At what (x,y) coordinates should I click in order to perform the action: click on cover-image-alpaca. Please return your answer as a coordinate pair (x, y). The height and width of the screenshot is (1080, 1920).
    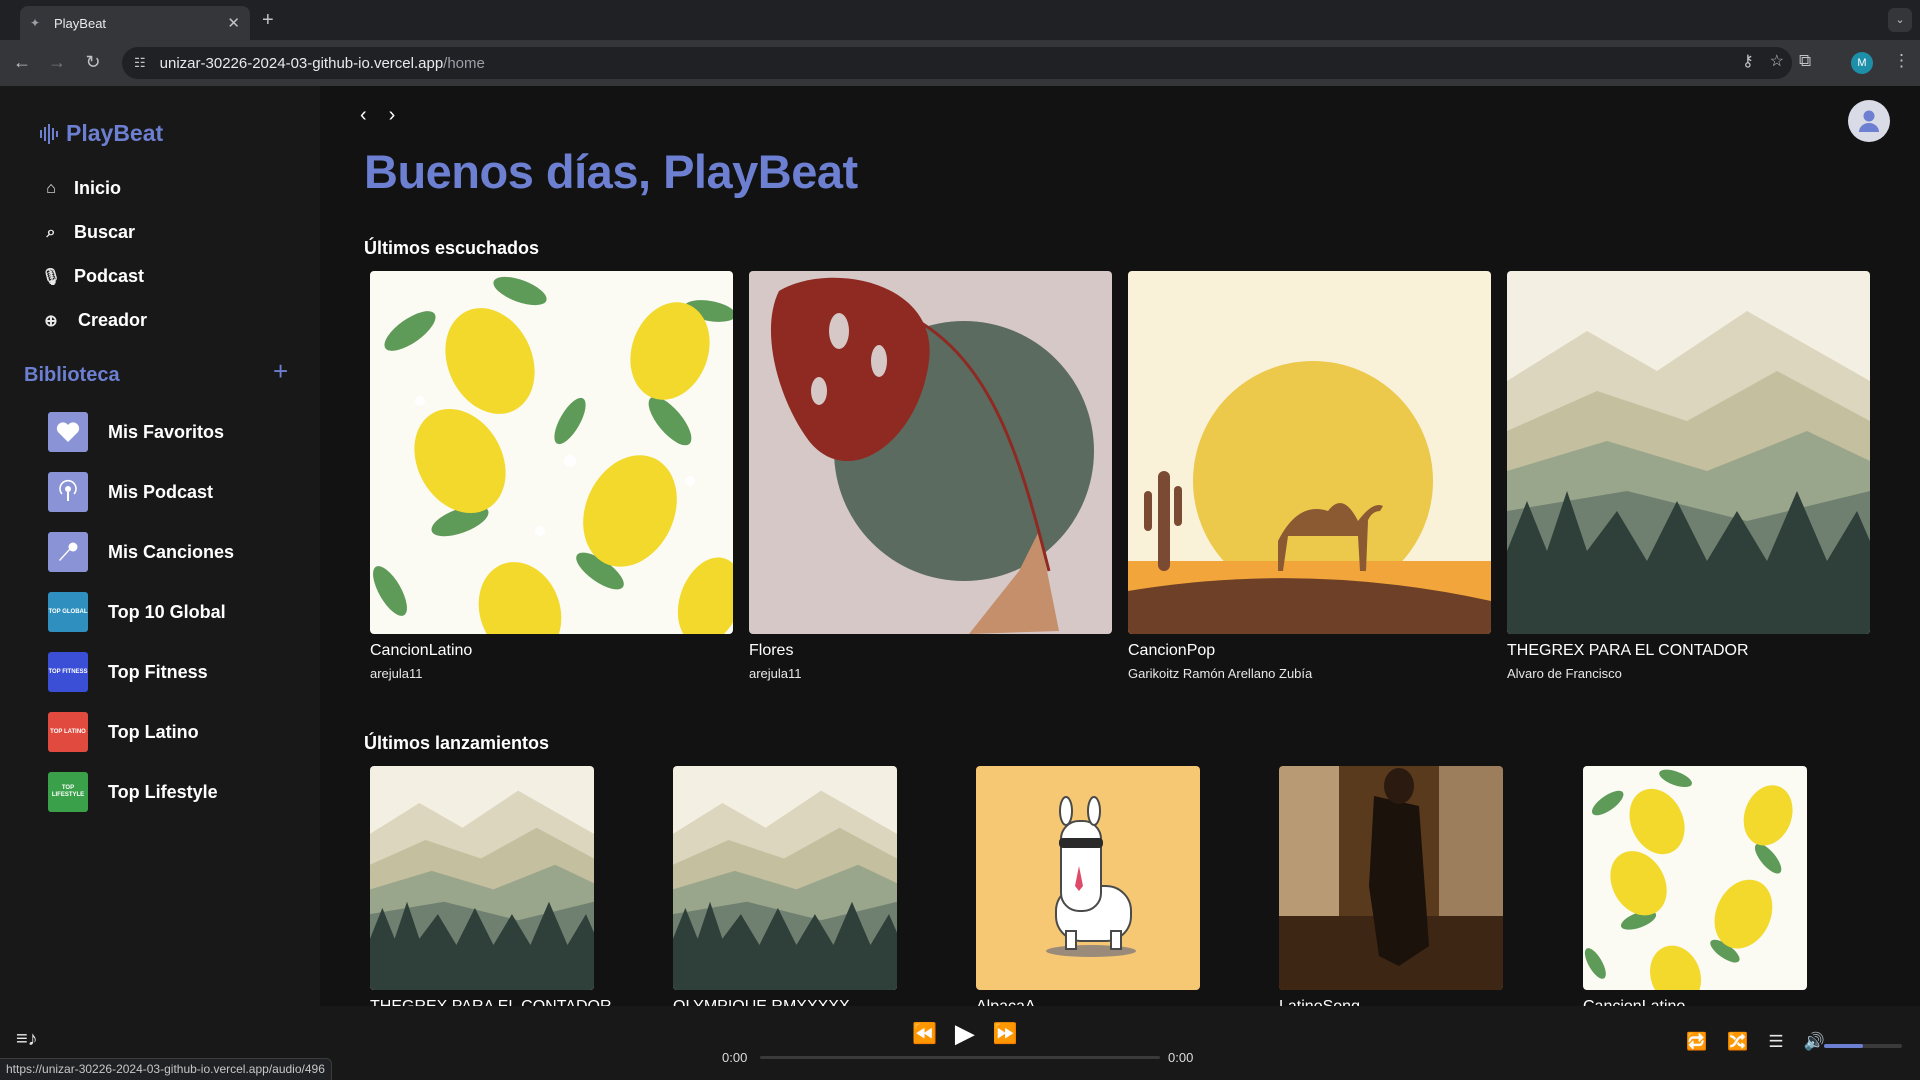
    Looking at the image, I should click on (1088, 878).